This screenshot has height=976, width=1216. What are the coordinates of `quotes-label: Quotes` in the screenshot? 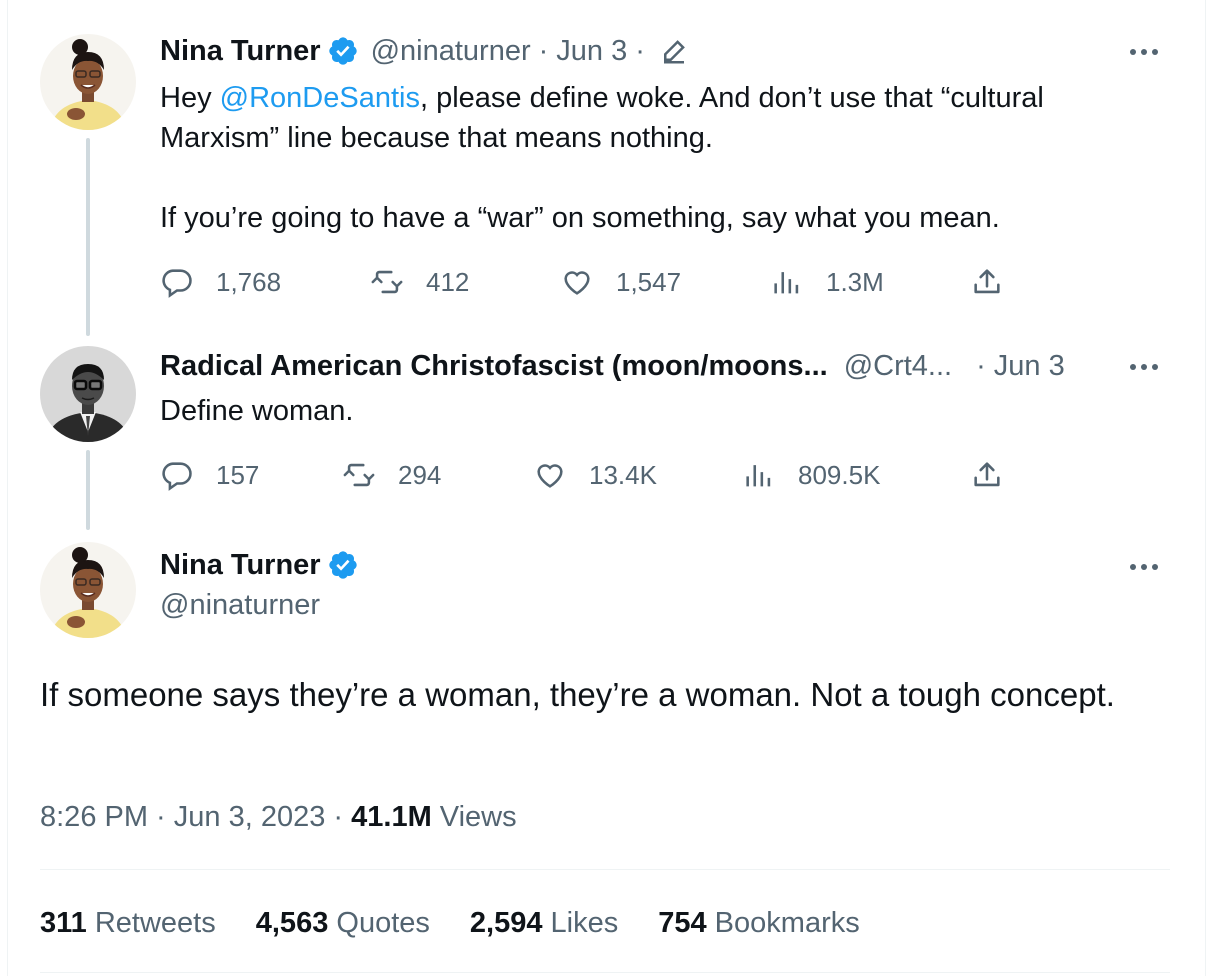 It's located at (379, 923).